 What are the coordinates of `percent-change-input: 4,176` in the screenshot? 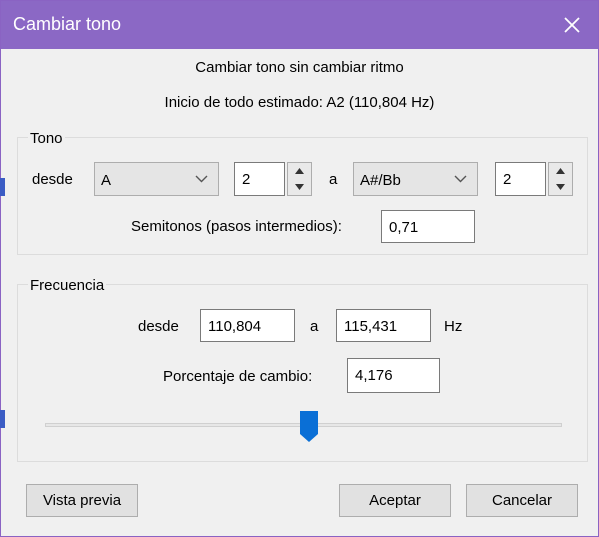 It's located at (393, 375).